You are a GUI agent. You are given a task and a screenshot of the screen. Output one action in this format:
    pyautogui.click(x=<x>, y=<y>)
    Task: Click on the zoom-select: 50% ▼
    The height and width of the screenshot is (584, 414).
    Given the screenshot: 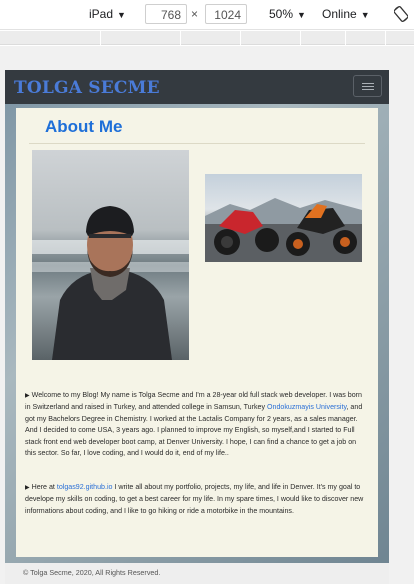 What is the action you would take?
    pyautogui.click(x=287, y=14)
    